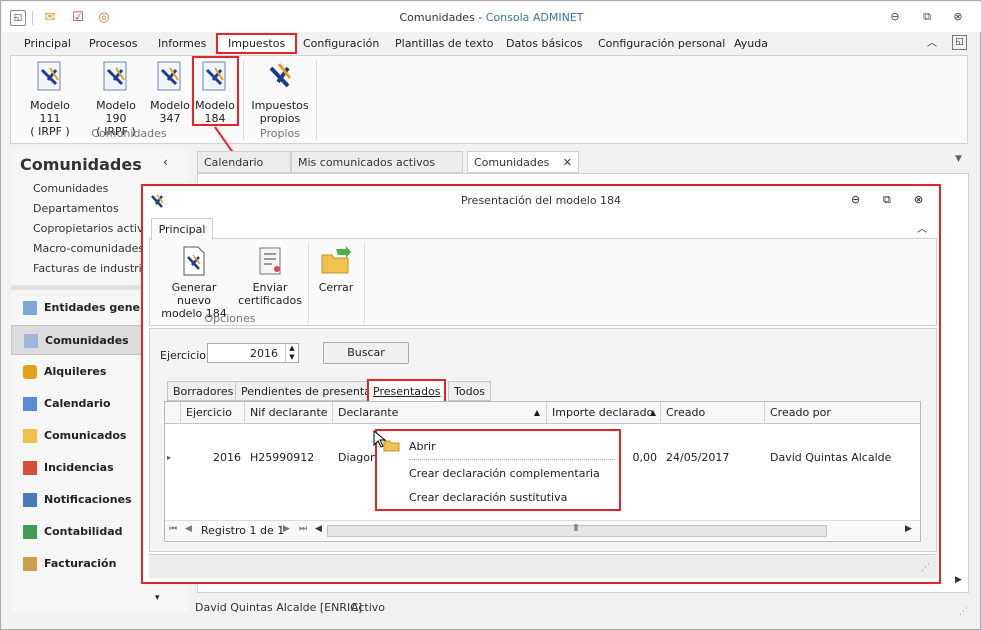 Image resolution: width=981 pixels, height=630 pixels. Describe the element at coordinates (280, 92) in the screenshot. I see `impuestos-propios-button: Impuestos propios` at that location.